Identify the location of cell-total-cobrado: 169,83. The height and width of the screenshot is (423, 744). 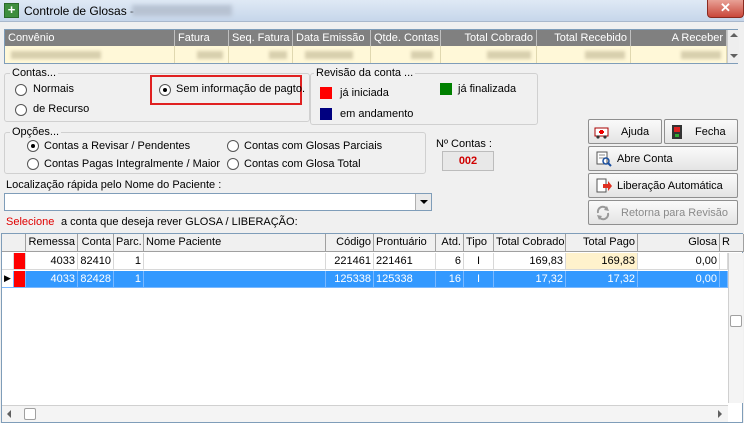
(530, 261).